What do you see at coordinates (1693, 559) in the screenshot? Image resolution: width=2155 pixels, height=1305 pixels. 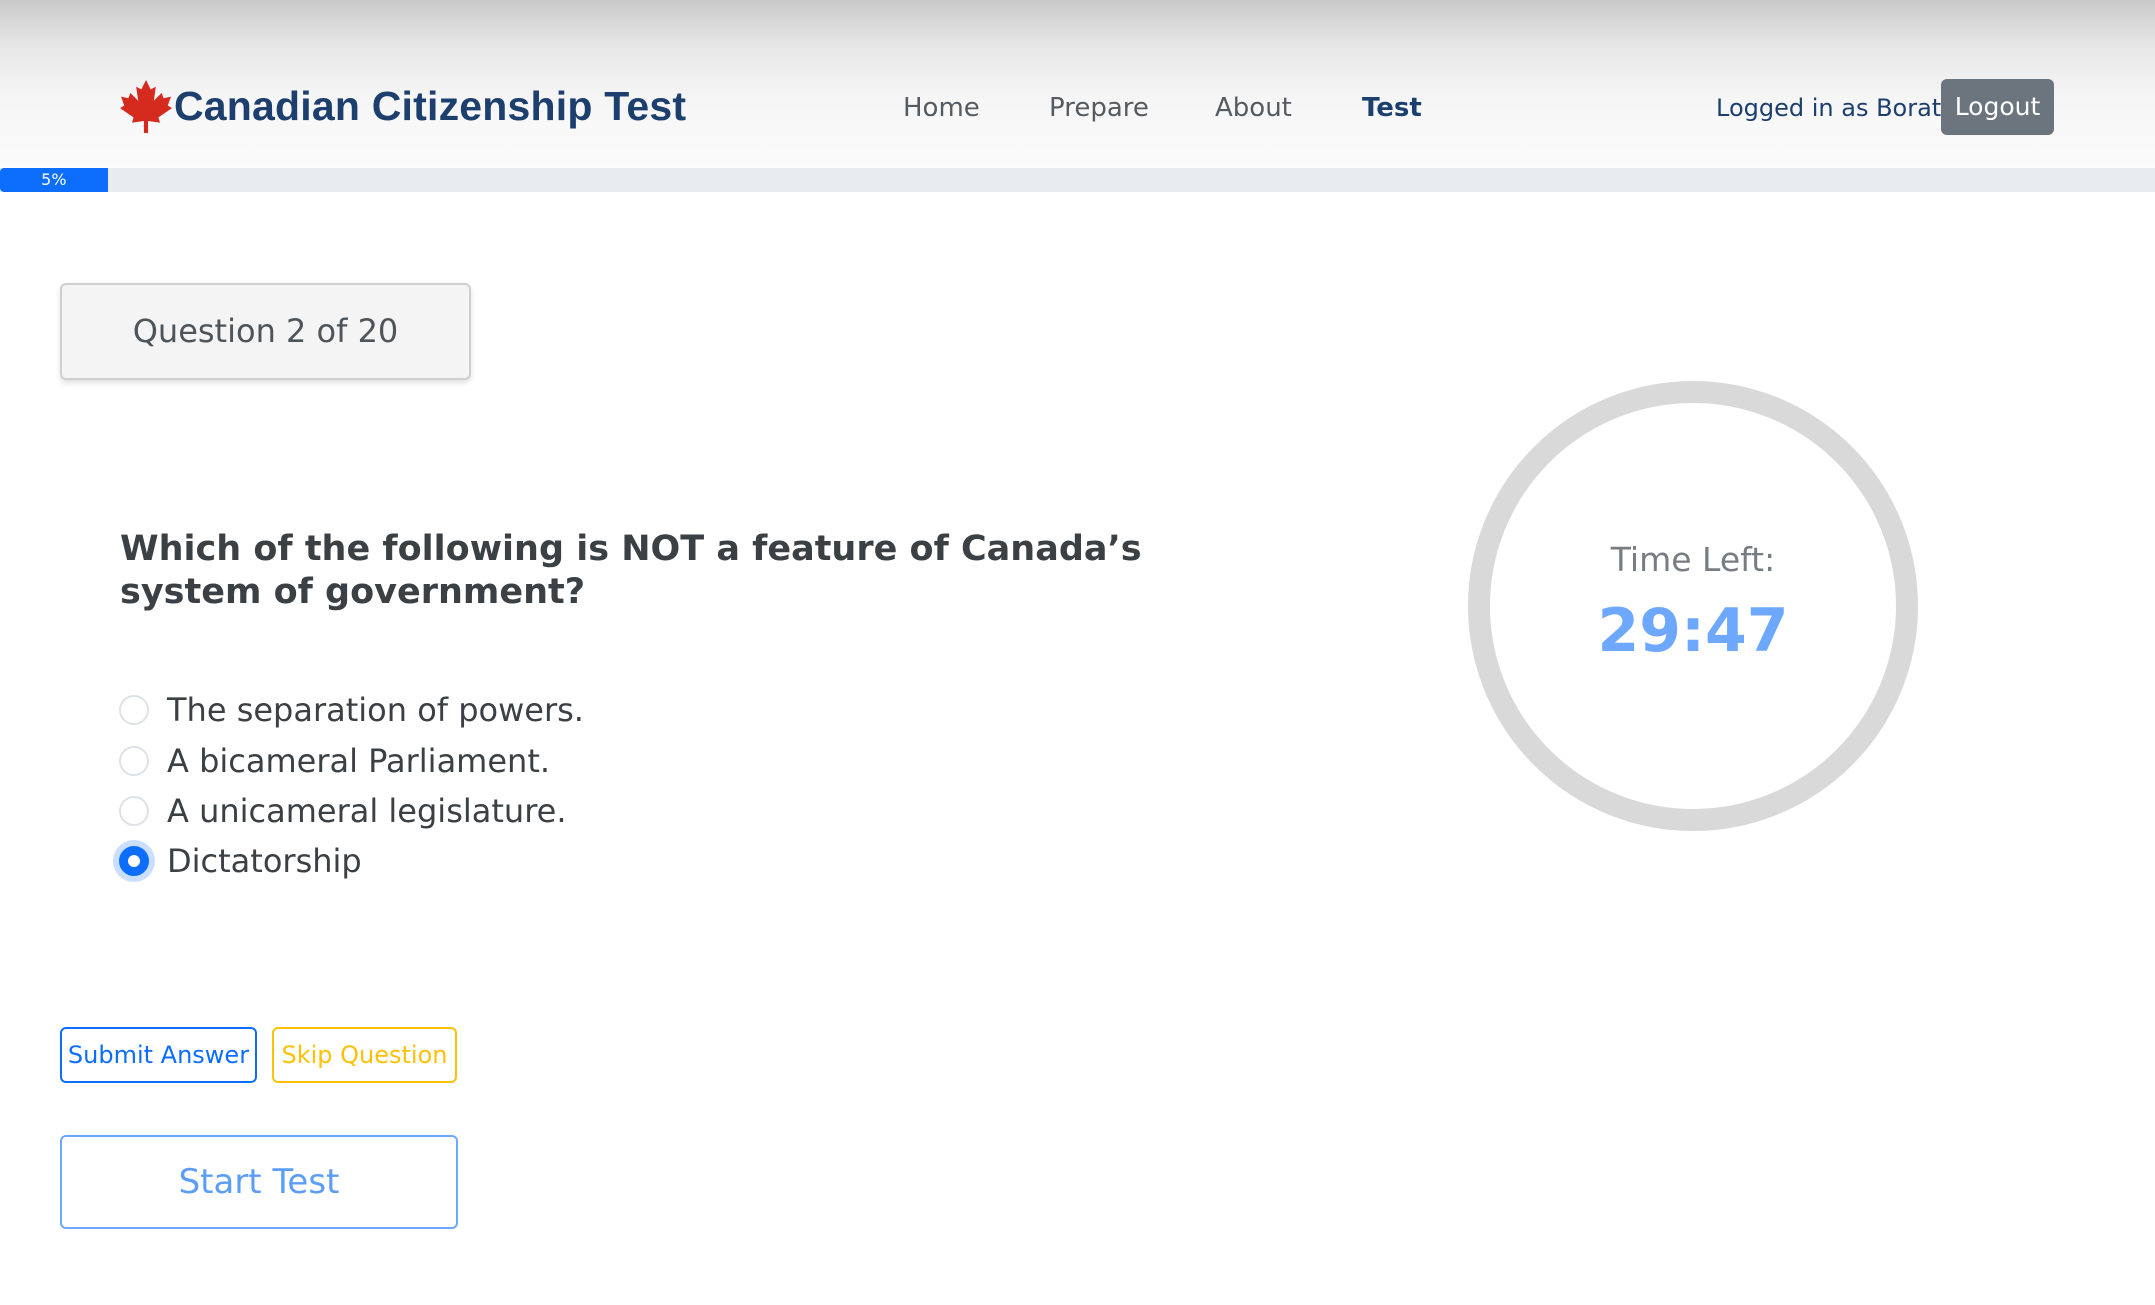 I see `timer-label: Time Left:` at bounding box center [1693, 559].